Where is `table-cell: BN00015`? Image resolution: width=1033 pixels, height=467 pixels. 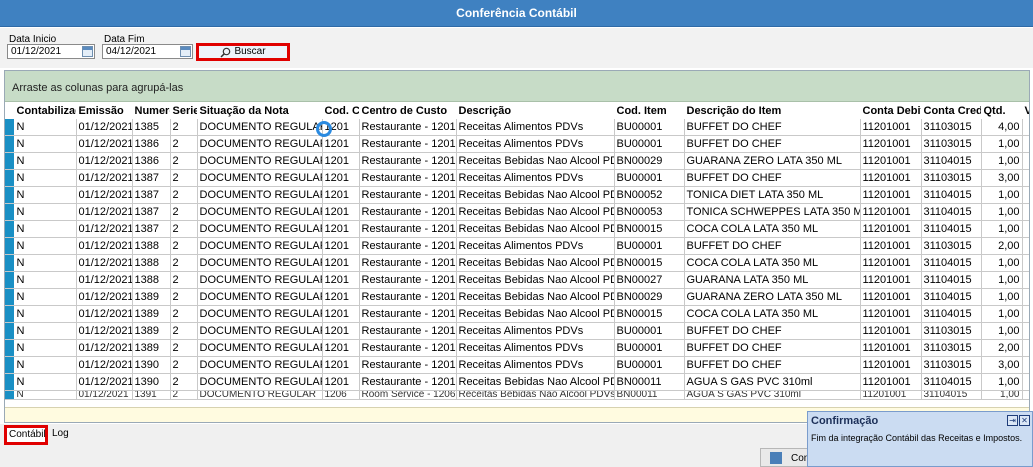
table-cell: BN00015 is located at coordinates (649, 263).